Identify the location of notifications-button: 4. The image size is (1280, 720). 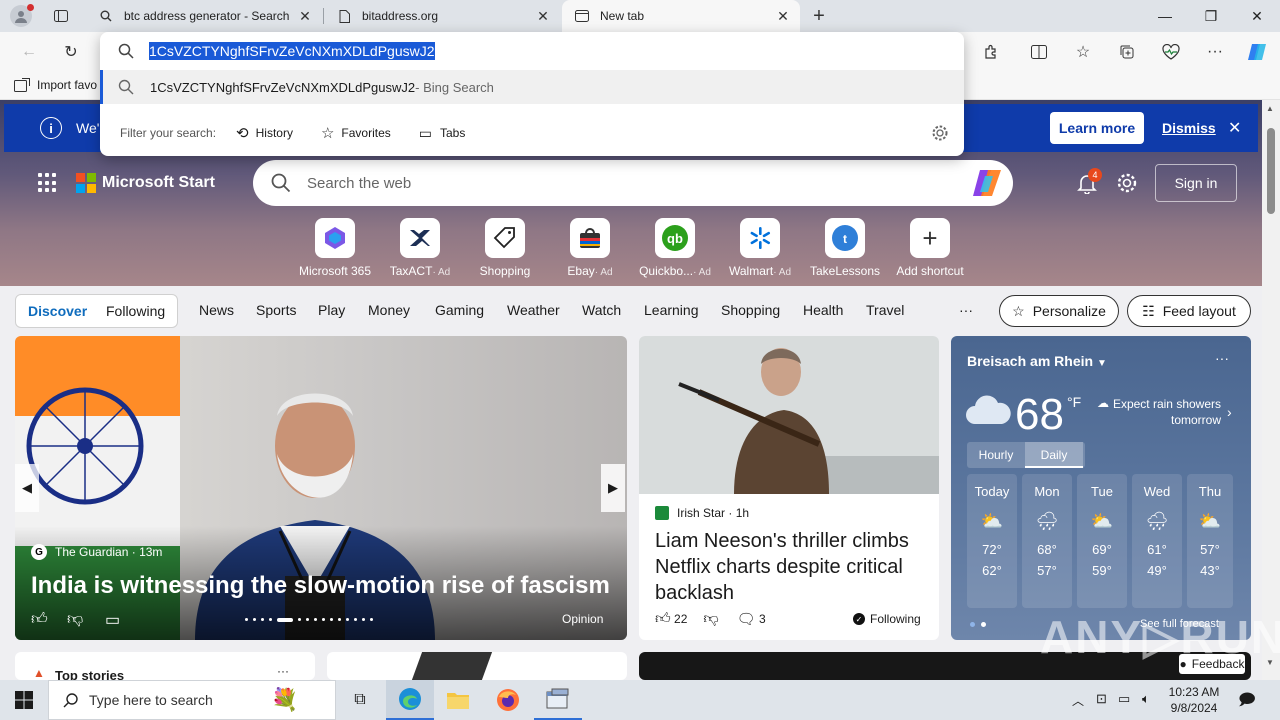
(1089, 182).